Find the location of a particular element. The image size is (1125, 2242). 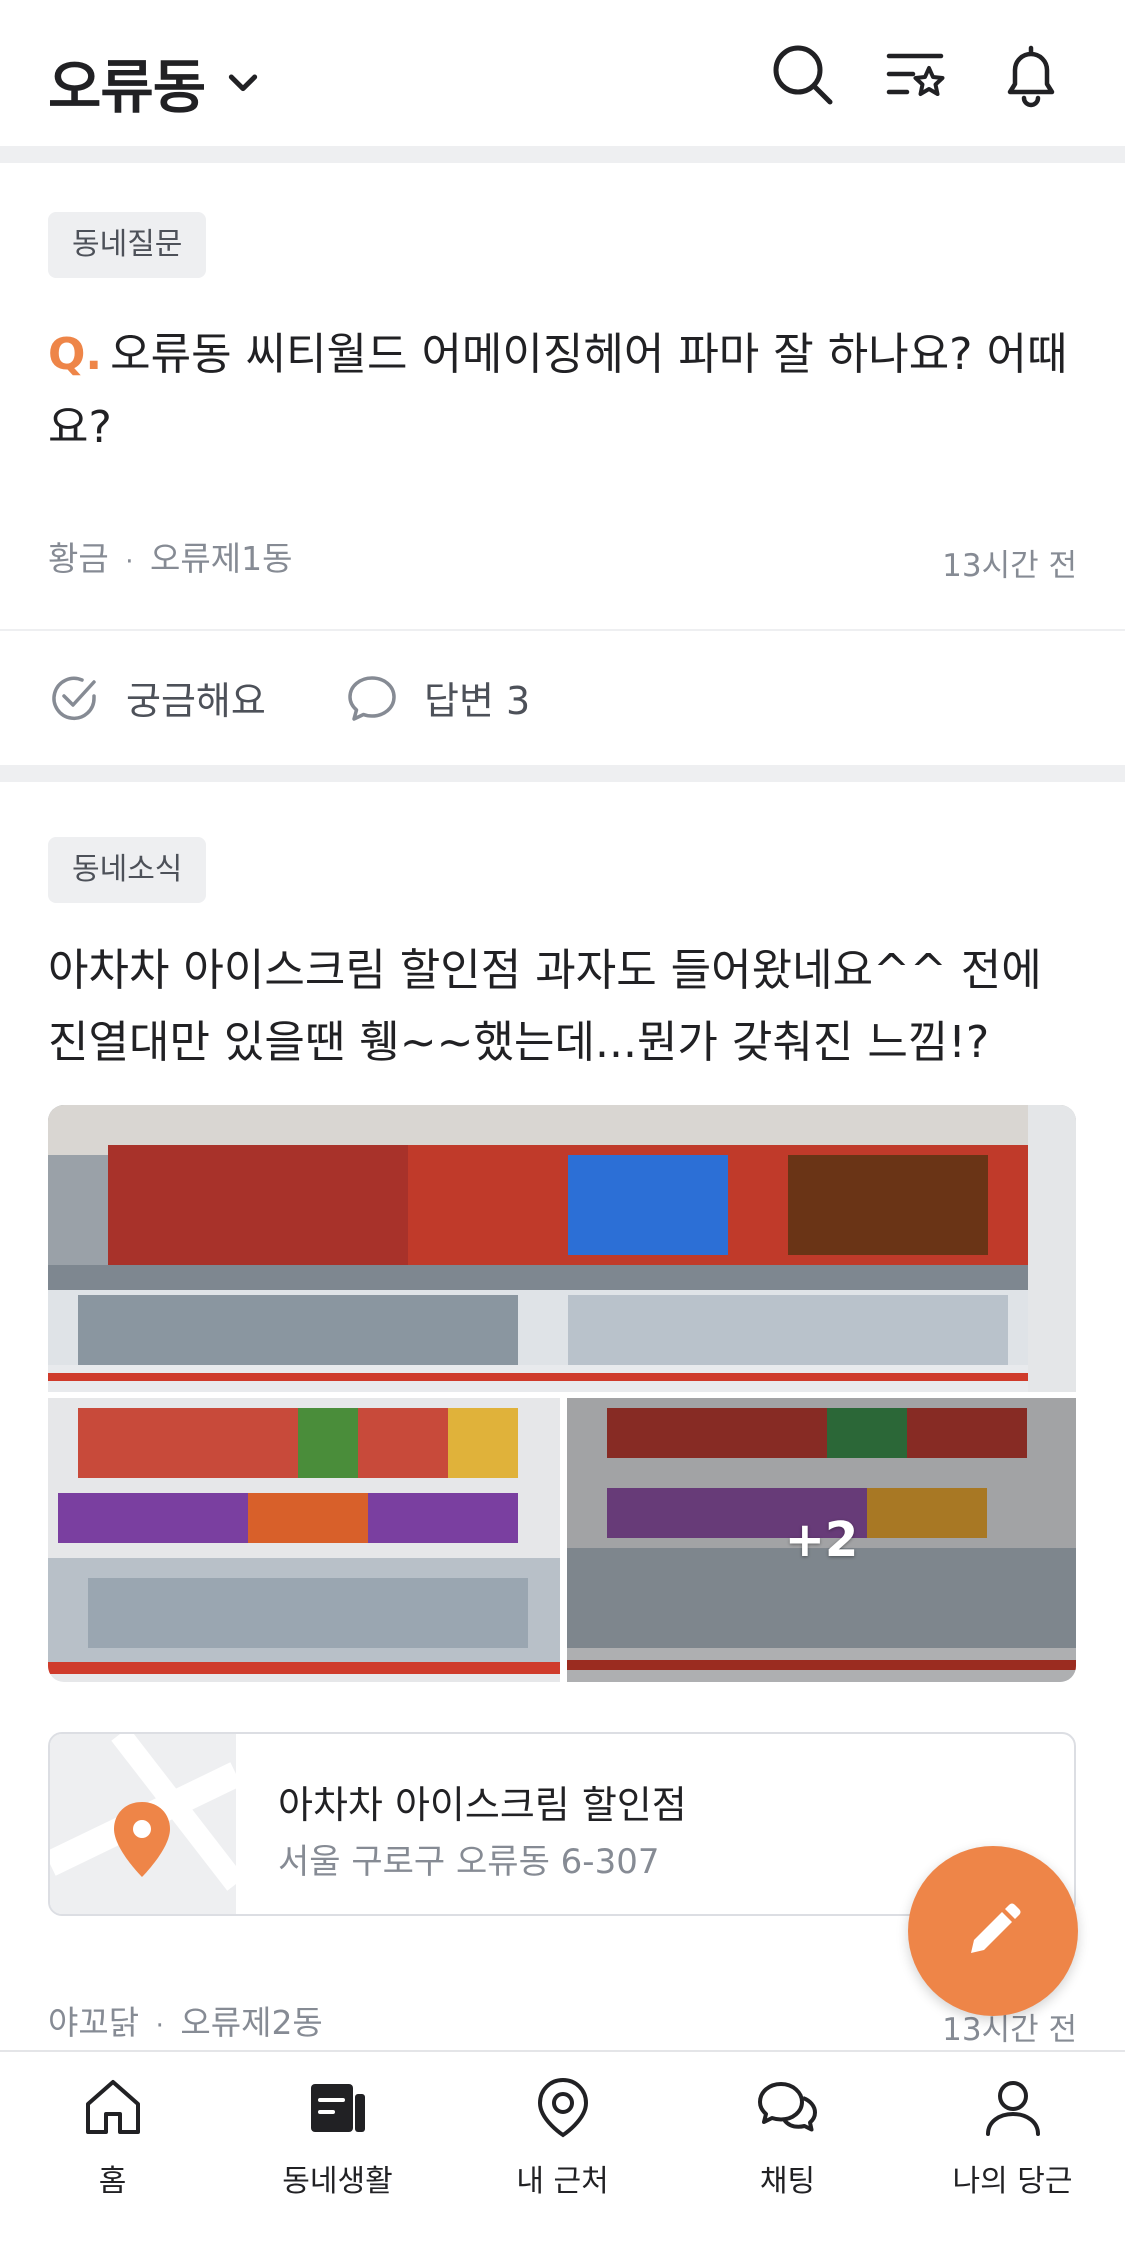

post-title: Q. 오류동 씨티월드 어메이징헤어 파마 잘 하나요? 어때요? is located at coordinates (563, 391).